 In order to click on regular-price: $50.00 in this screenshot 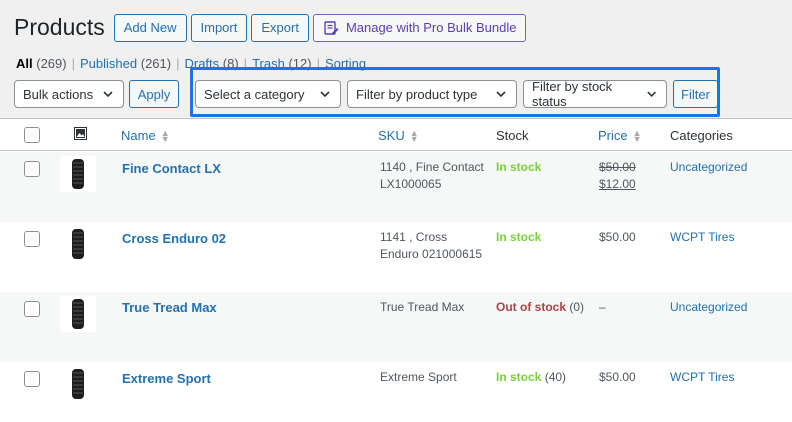, I will do `click(617, 167)`.